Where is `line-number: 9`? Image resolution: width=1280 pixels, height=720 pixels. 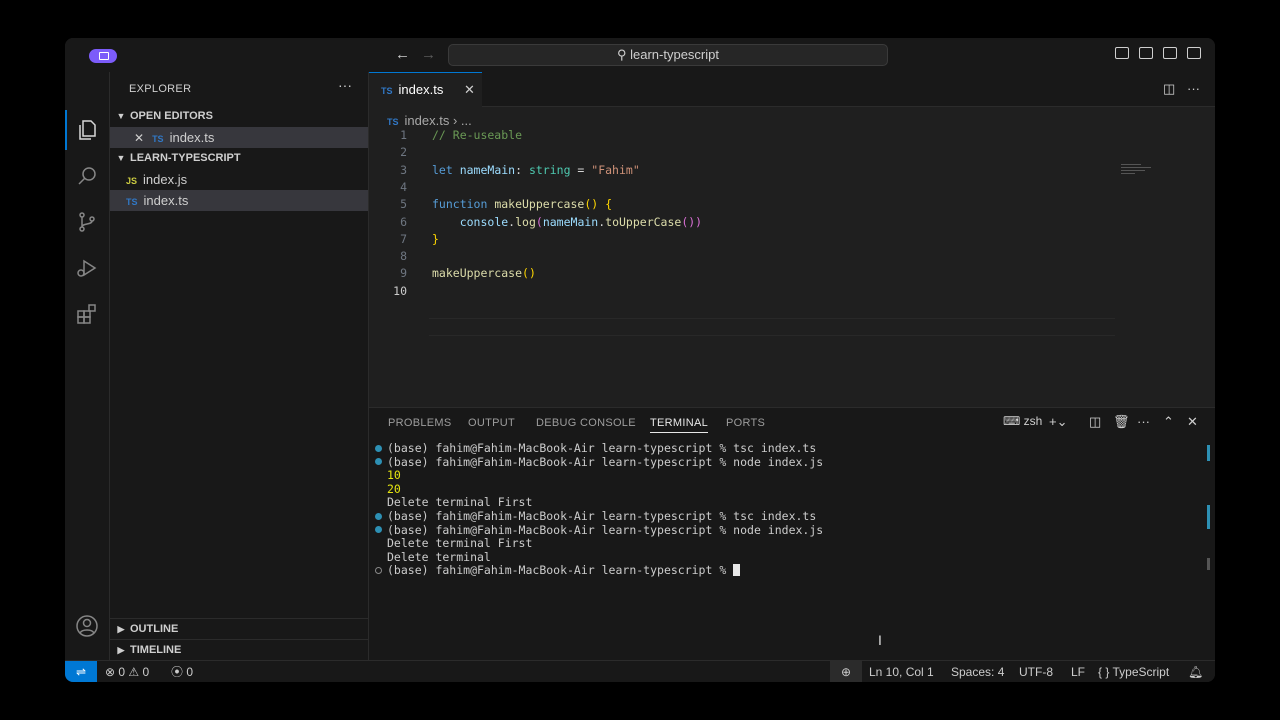
line-number: 9 is located at coordinates (403, 273).